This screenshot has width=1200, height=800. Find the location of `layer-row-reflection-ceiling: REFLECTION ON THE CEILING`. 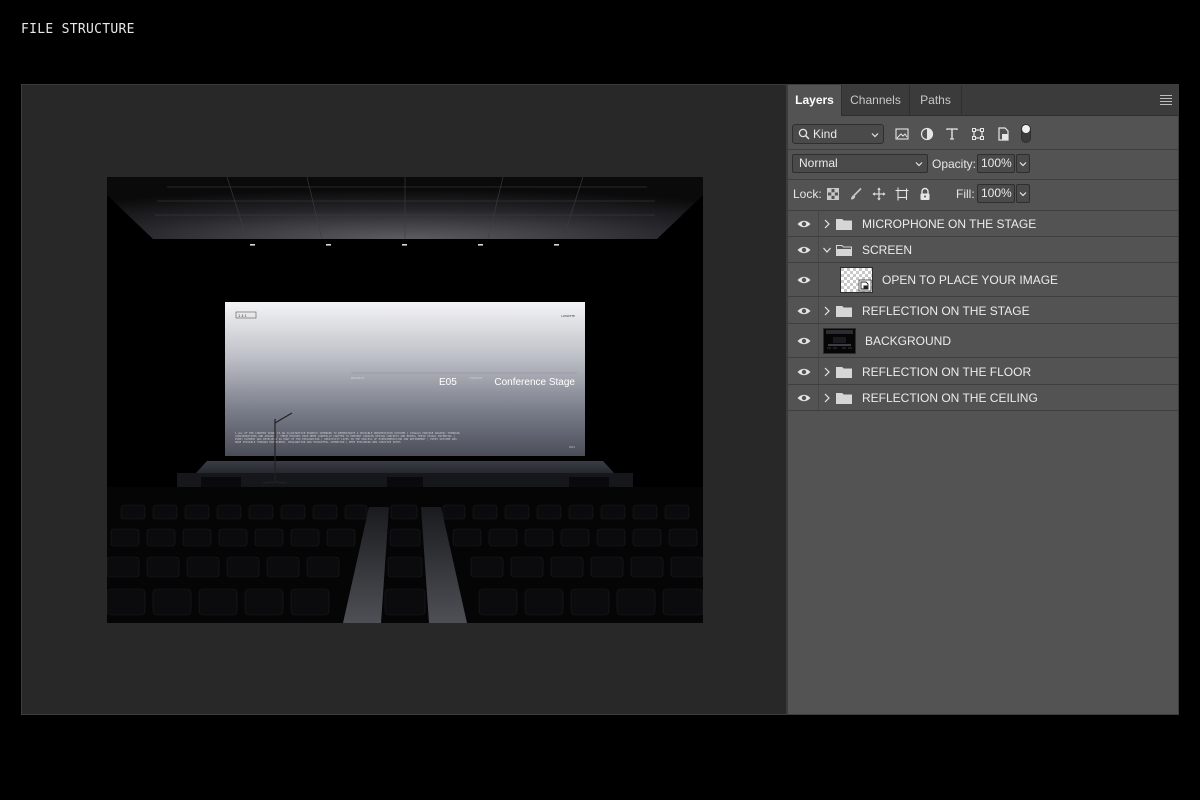

layer-row-reflection-ceiling: REFLECTION ON THE CEILING is located at coordinates (983, 398).